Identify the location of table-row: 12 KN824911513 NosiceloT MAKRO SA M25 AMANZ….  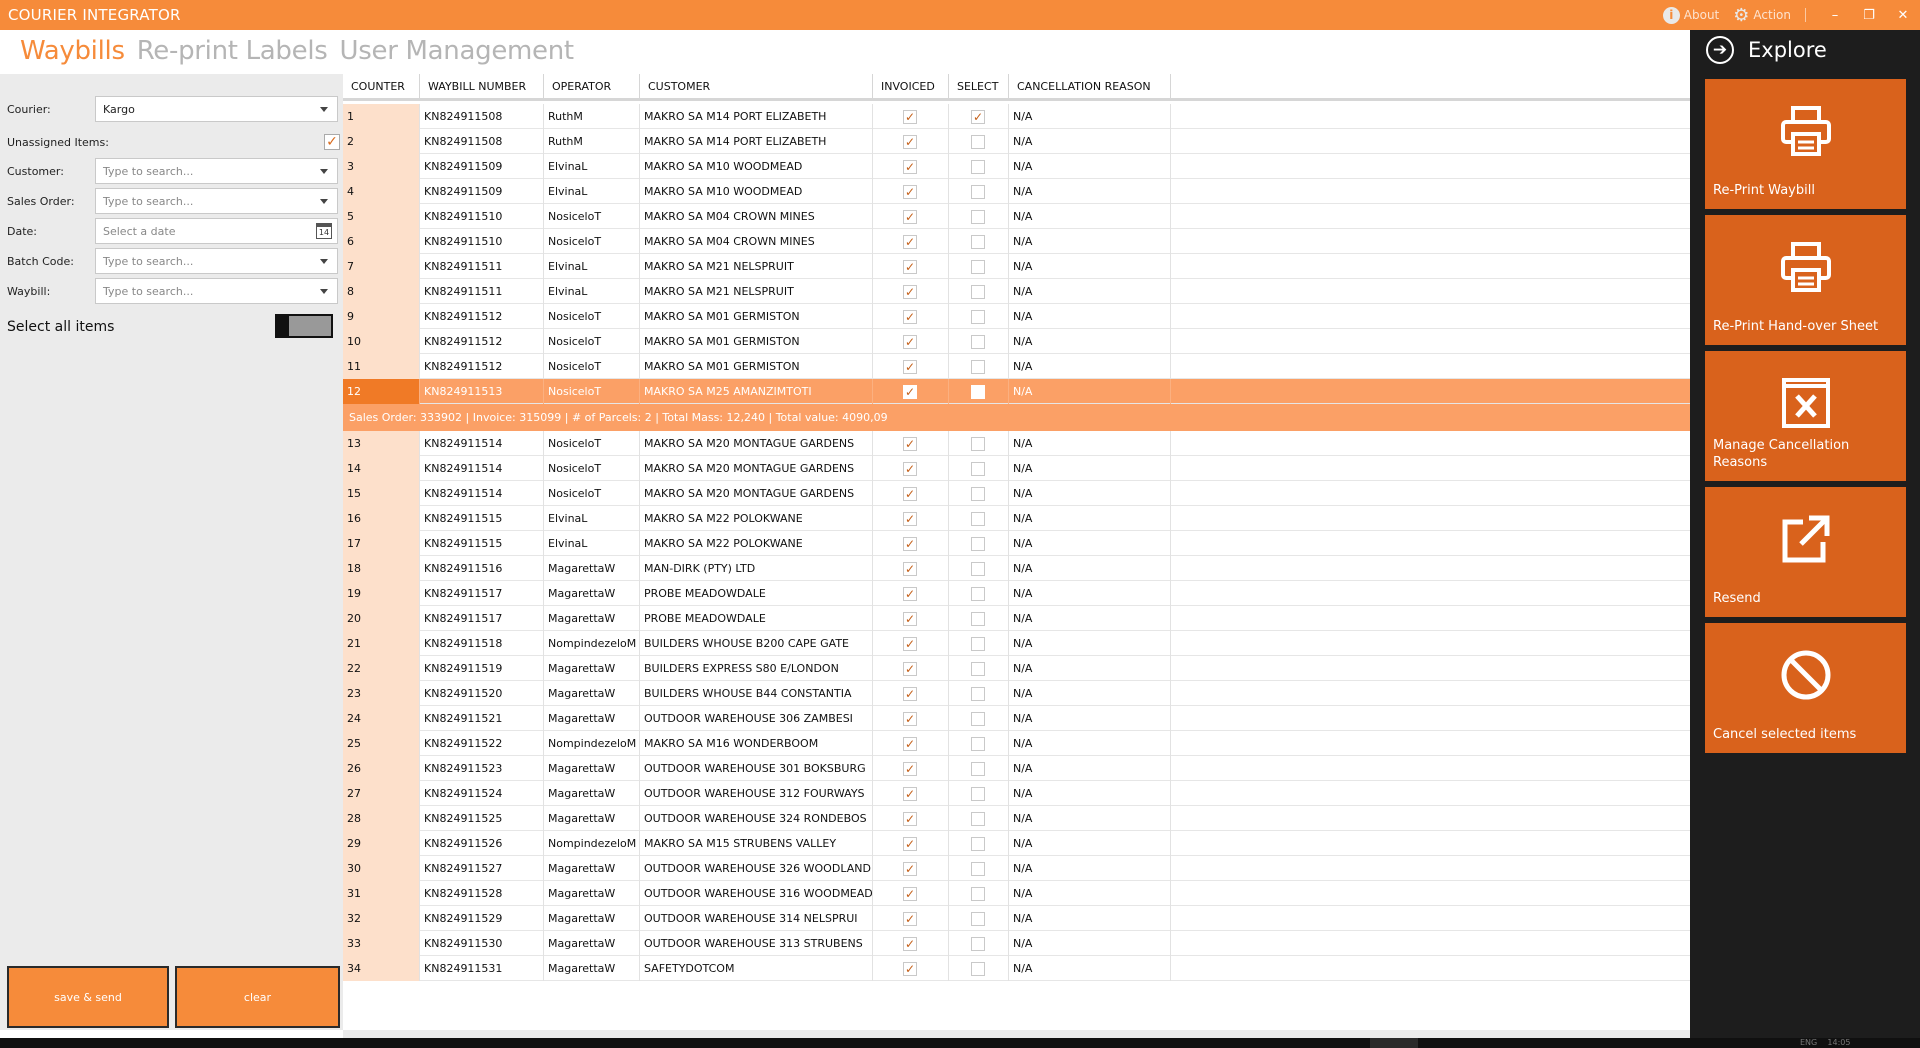
(1016, 391).